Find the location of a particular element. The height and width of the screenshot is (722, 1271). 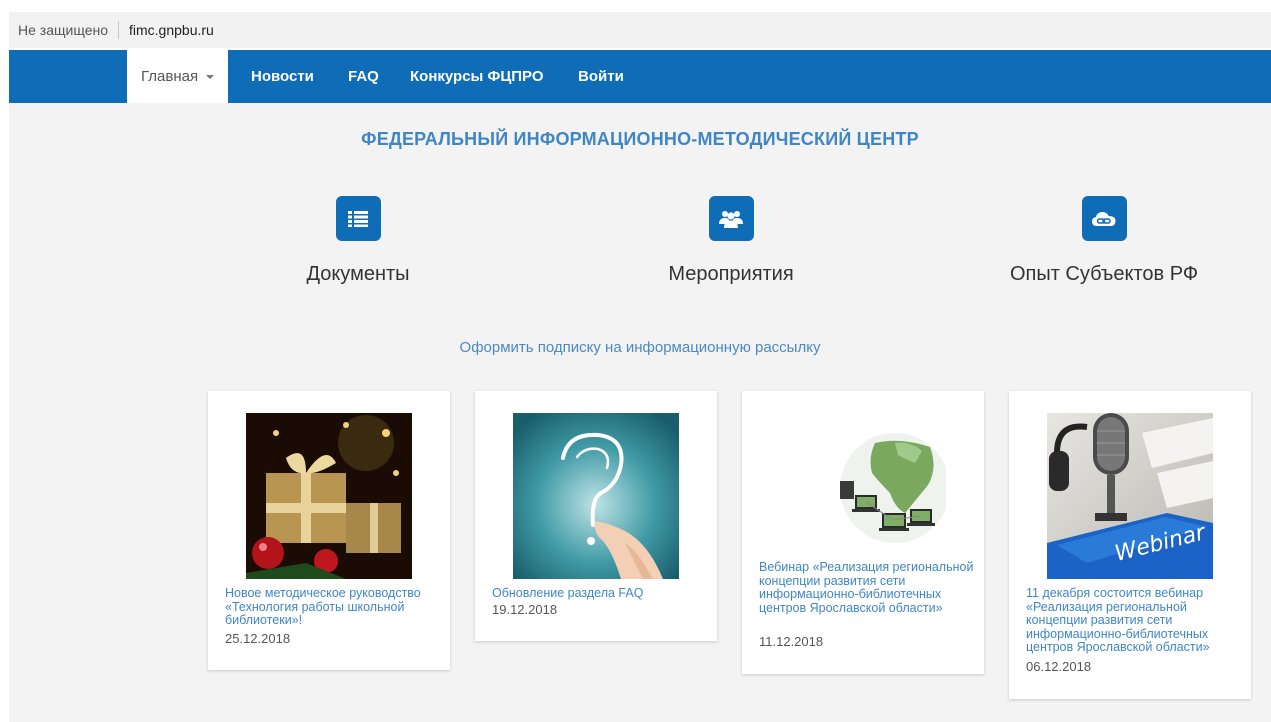

feature-events-label: Мероприятия is located at coordinates (731, 274).